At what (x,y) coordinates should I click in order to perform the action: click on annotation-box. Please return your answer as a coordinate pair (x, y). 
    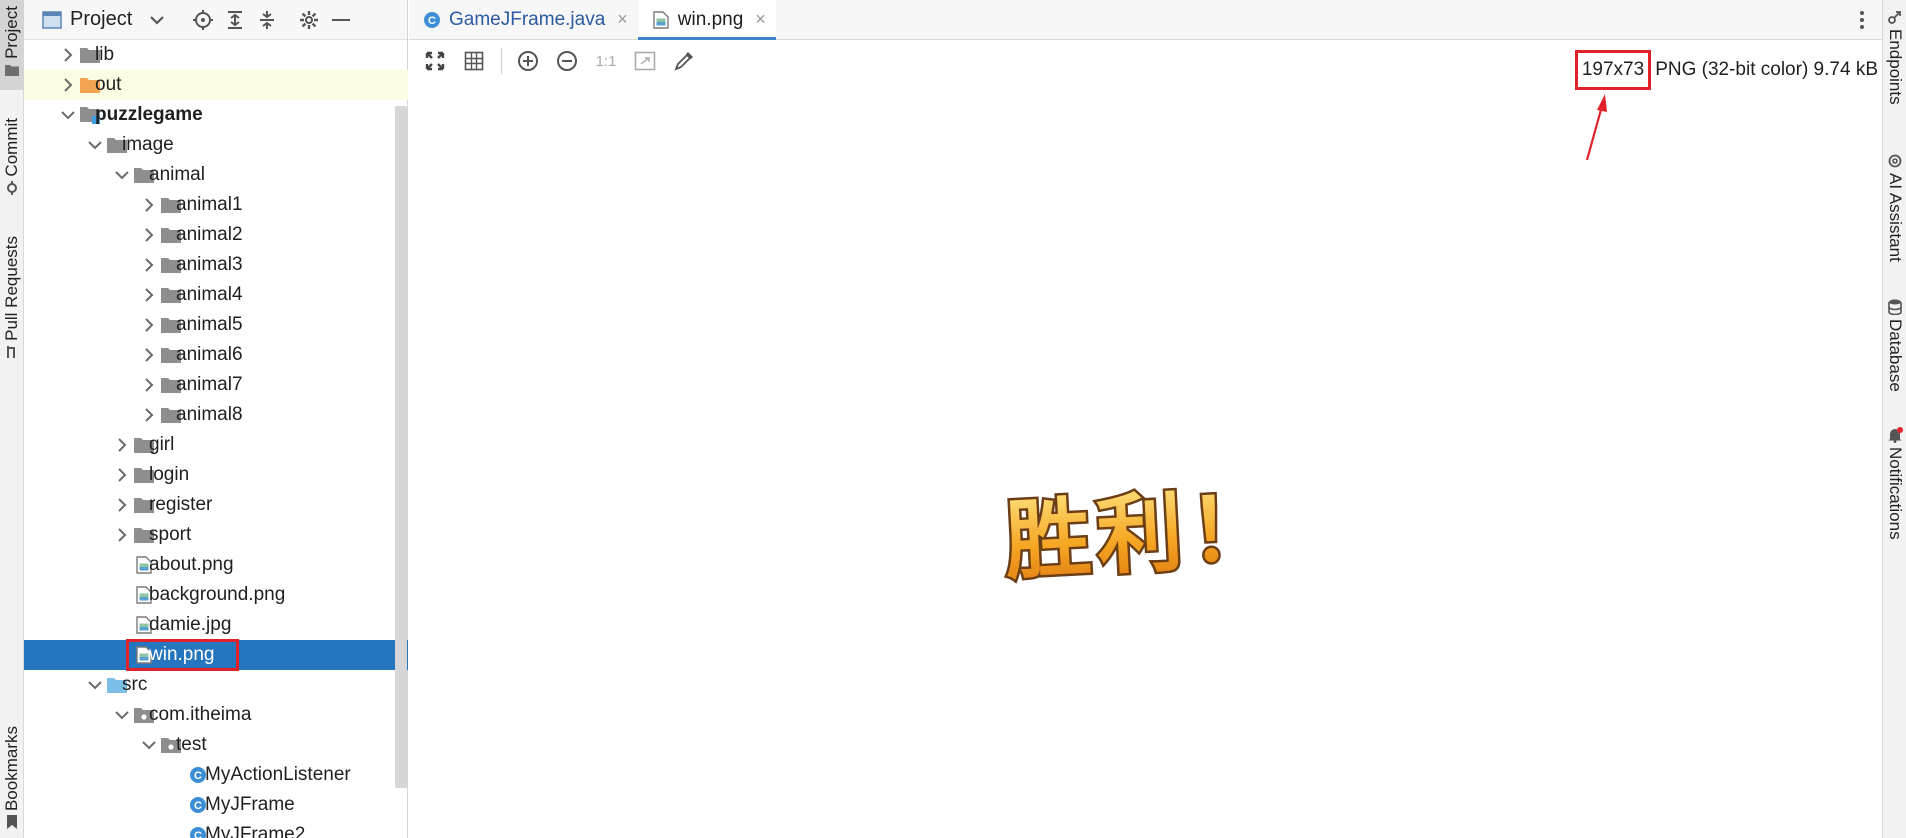
    Looking at the image, I should click on (182, 655).